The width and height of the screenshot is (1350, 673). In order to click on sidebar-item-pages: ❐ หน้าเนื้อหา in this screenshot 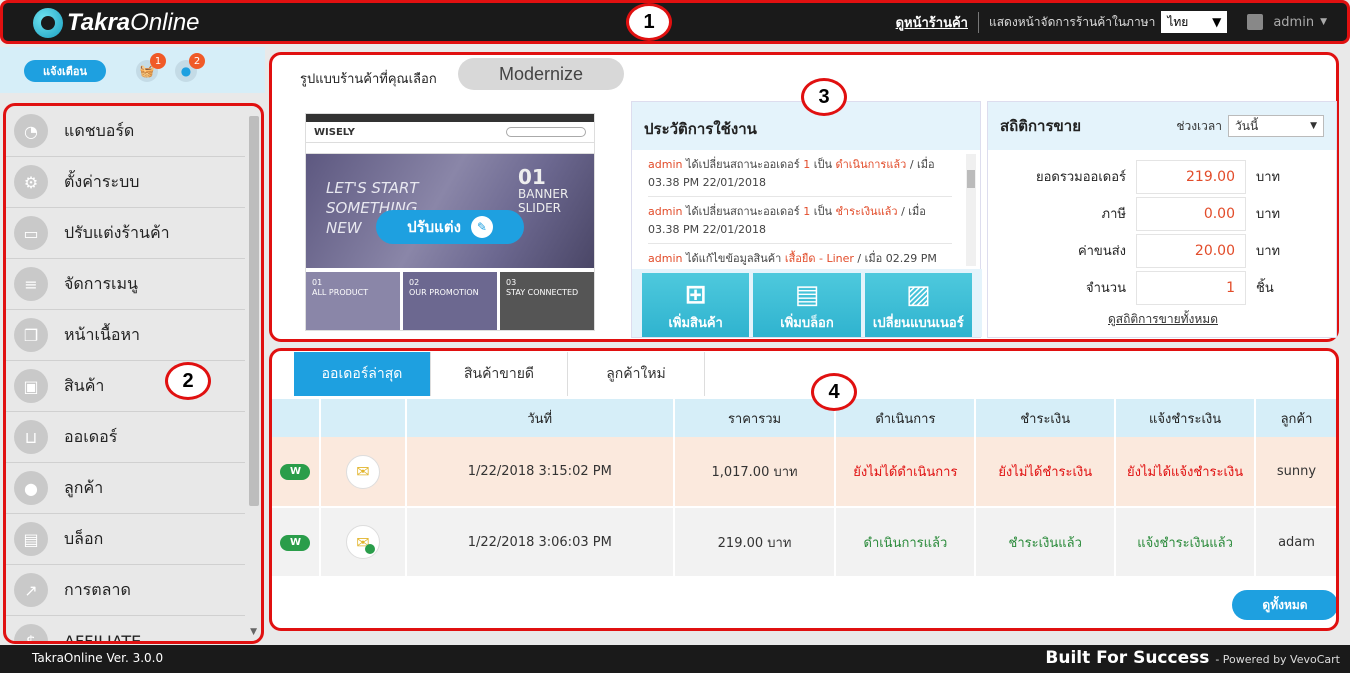, I will do `click(125, 335)`.